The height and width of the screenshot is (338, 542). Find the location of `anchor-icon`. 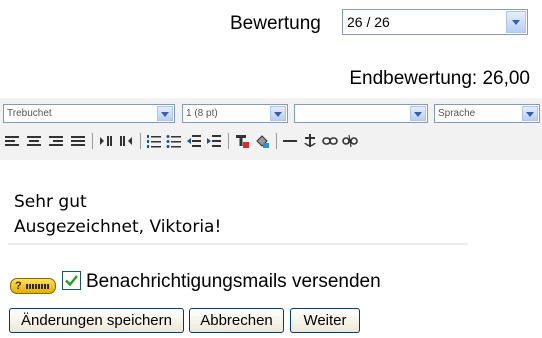

anchor-icon is located at coordinates (310, 141).